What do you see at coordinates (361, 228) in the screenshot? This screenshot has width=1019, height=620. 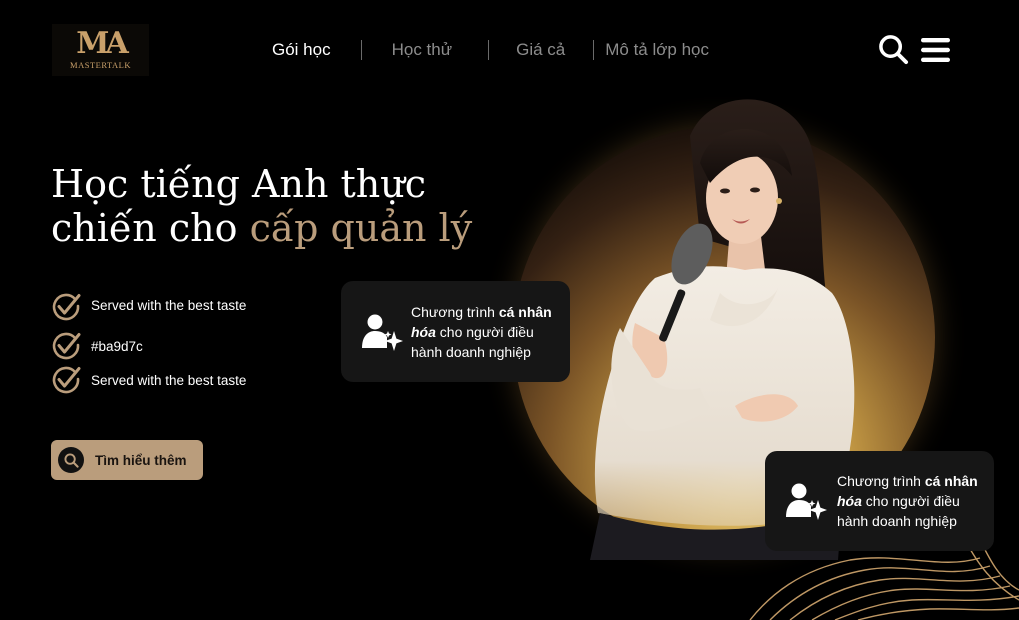 I see `hero-title-accent: cấp quản lý` at bounding box center [361, 228].